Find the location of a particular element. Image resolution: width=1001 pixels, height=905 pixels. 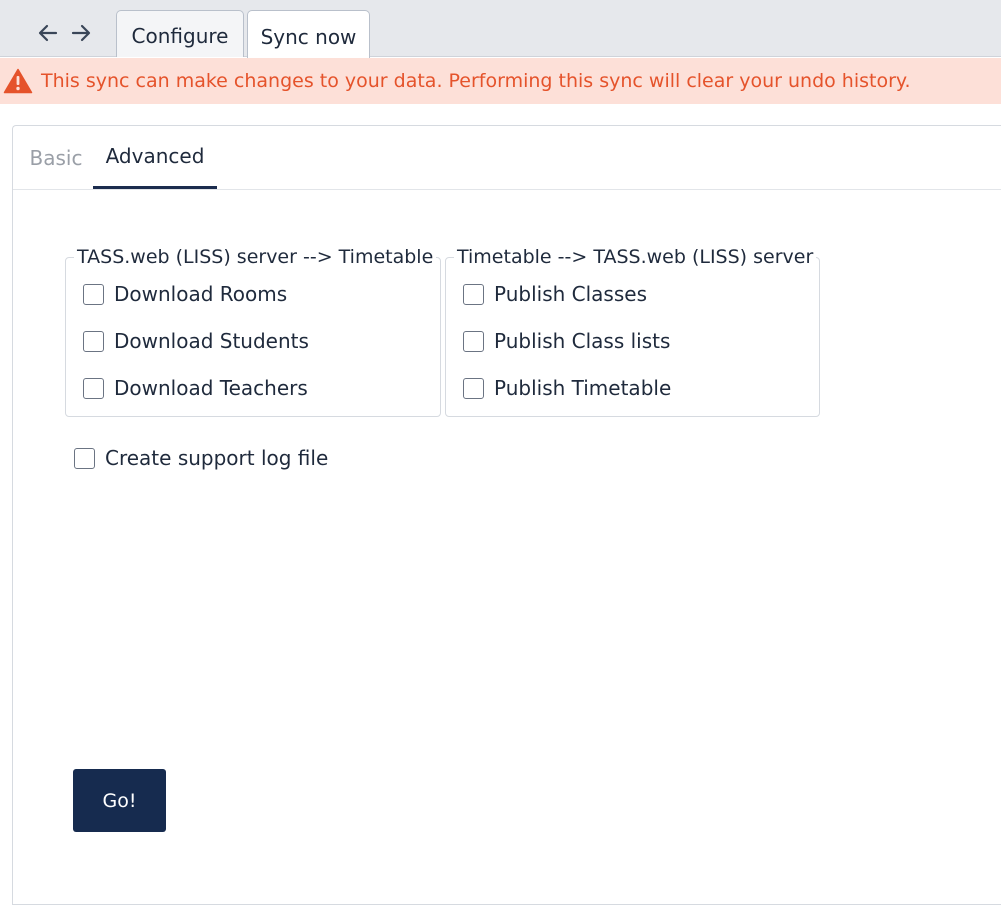

tab-configure-label: Configure is located at coordinates (180, 36).